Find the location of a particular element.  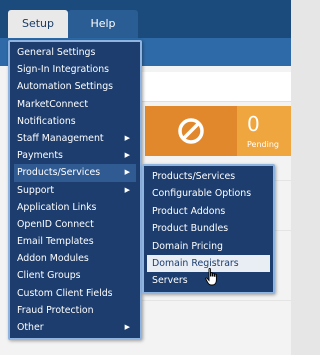

menu-item-staff-management: Staff Management ▶ is located at coordinates (75, 138).